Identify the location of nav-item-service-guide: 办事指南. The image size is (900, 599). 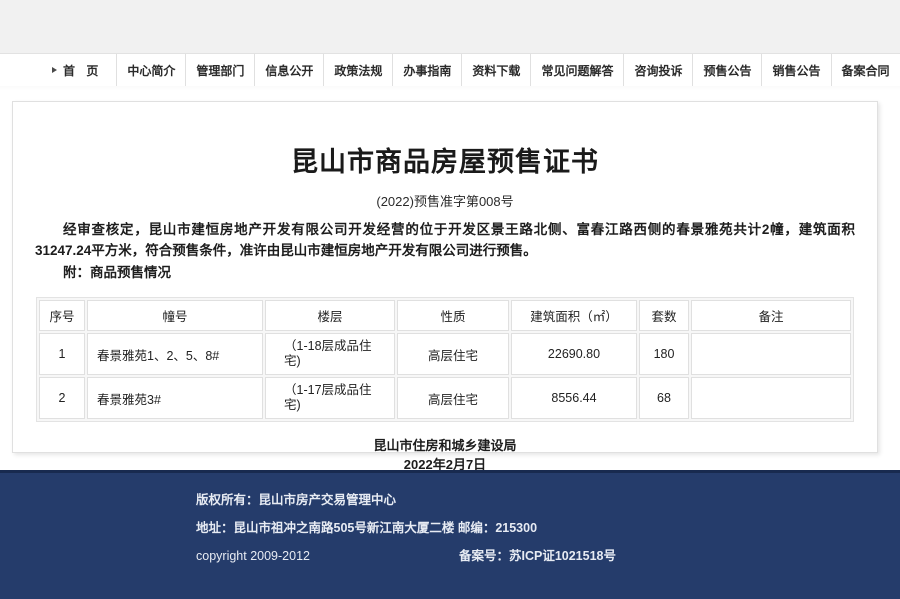
(428, 70).